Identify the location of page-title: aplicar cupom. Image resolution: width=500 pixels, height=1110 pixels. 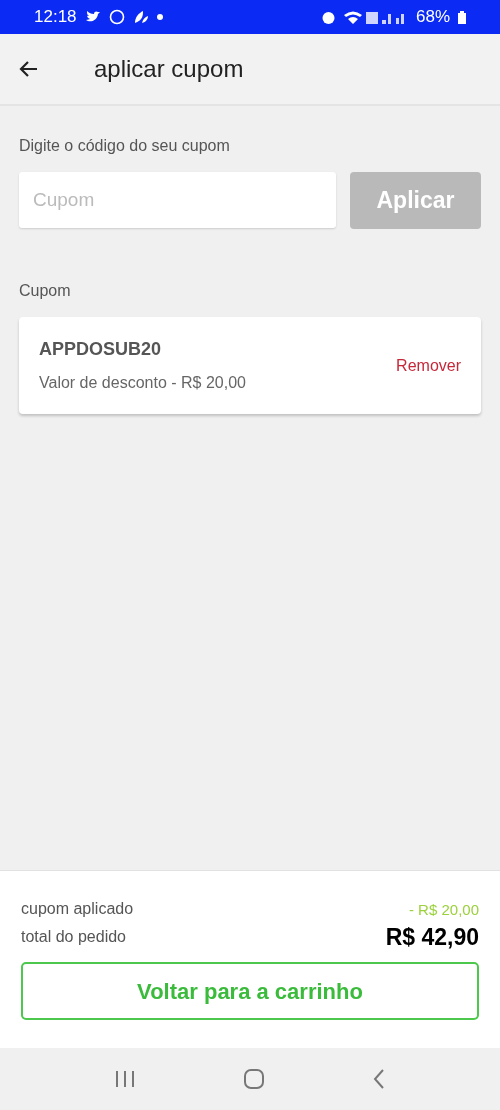
(169, 69).